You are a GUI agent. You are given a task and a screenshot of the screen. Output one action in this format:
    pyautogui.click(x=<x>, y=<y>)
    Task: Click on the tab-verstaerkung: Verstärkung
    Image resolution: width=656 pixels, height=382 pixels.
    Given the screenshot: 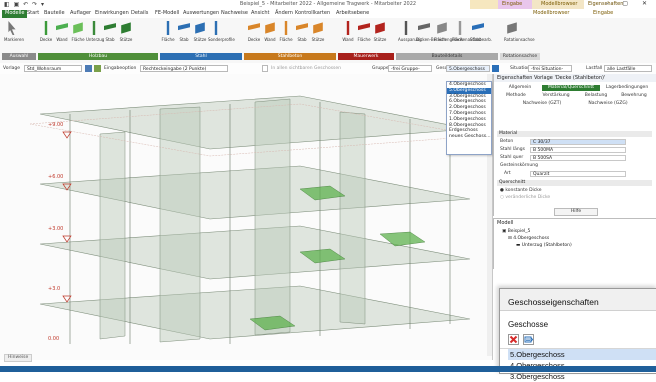 What is the action you would take?
    pyautogui.click(x=556, y=96)
    